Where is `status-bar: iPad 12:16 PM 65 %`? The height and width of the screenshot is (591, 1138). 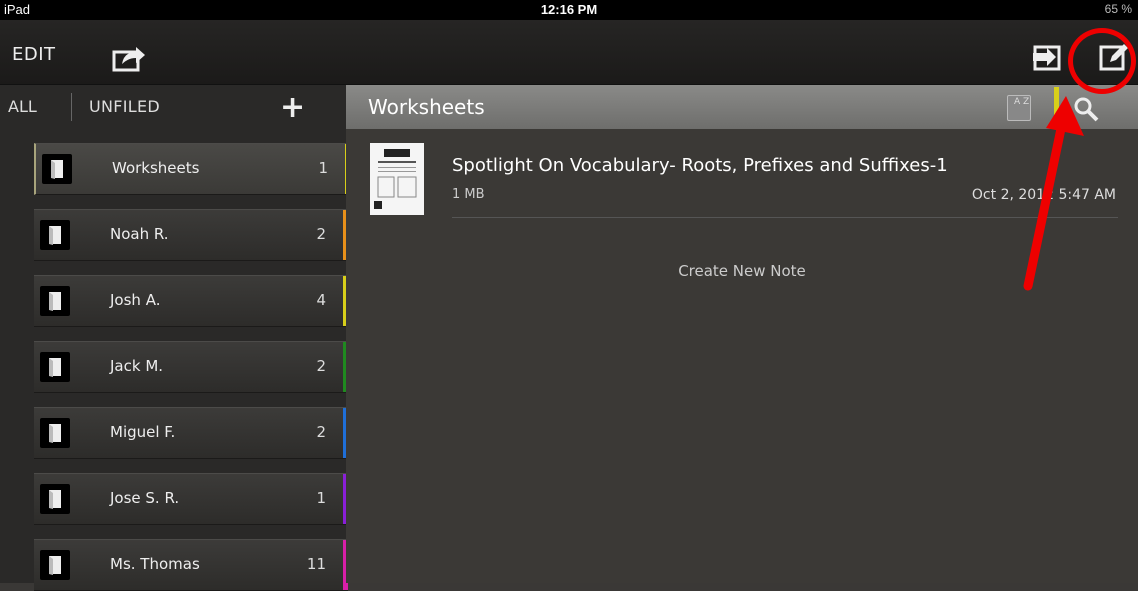 status-bar: iPad 12:16 PM 65 % is located at coordinates (569, 10).